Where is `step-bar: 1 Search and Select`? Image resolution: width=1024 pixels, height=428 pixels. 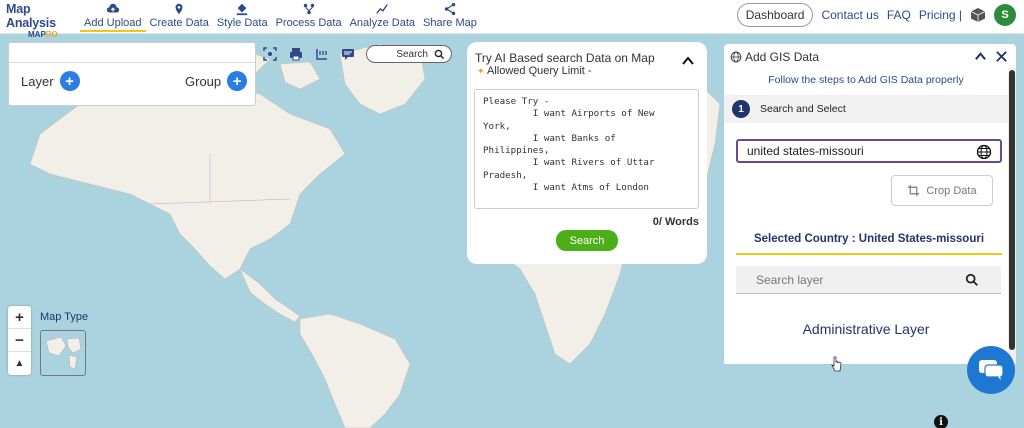
step-bar: 1 Search and Select is located at coordinates (866, 109).